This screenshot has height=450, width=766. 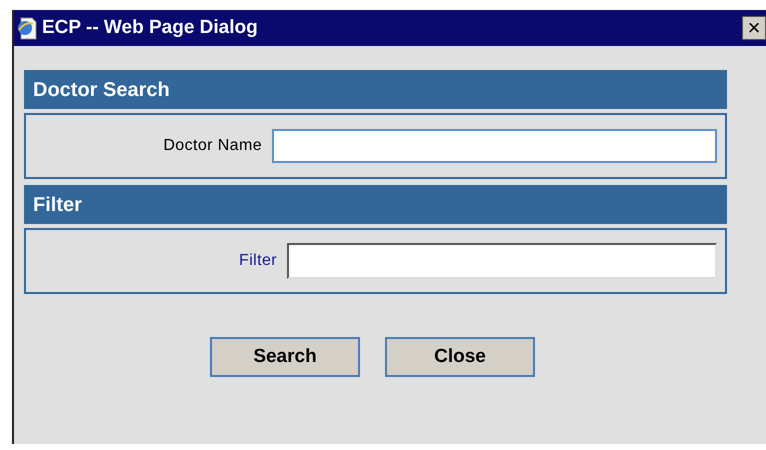 What do you see at coordinates (375, 204) in the screenshot?
I see `section-header: Filter` at bounding box center [375, 204].